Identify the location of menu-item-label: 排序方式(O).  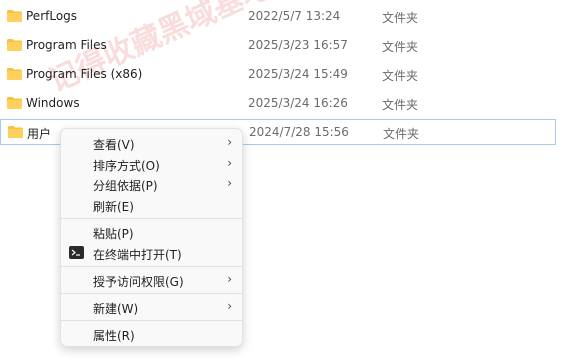
(126, 166).